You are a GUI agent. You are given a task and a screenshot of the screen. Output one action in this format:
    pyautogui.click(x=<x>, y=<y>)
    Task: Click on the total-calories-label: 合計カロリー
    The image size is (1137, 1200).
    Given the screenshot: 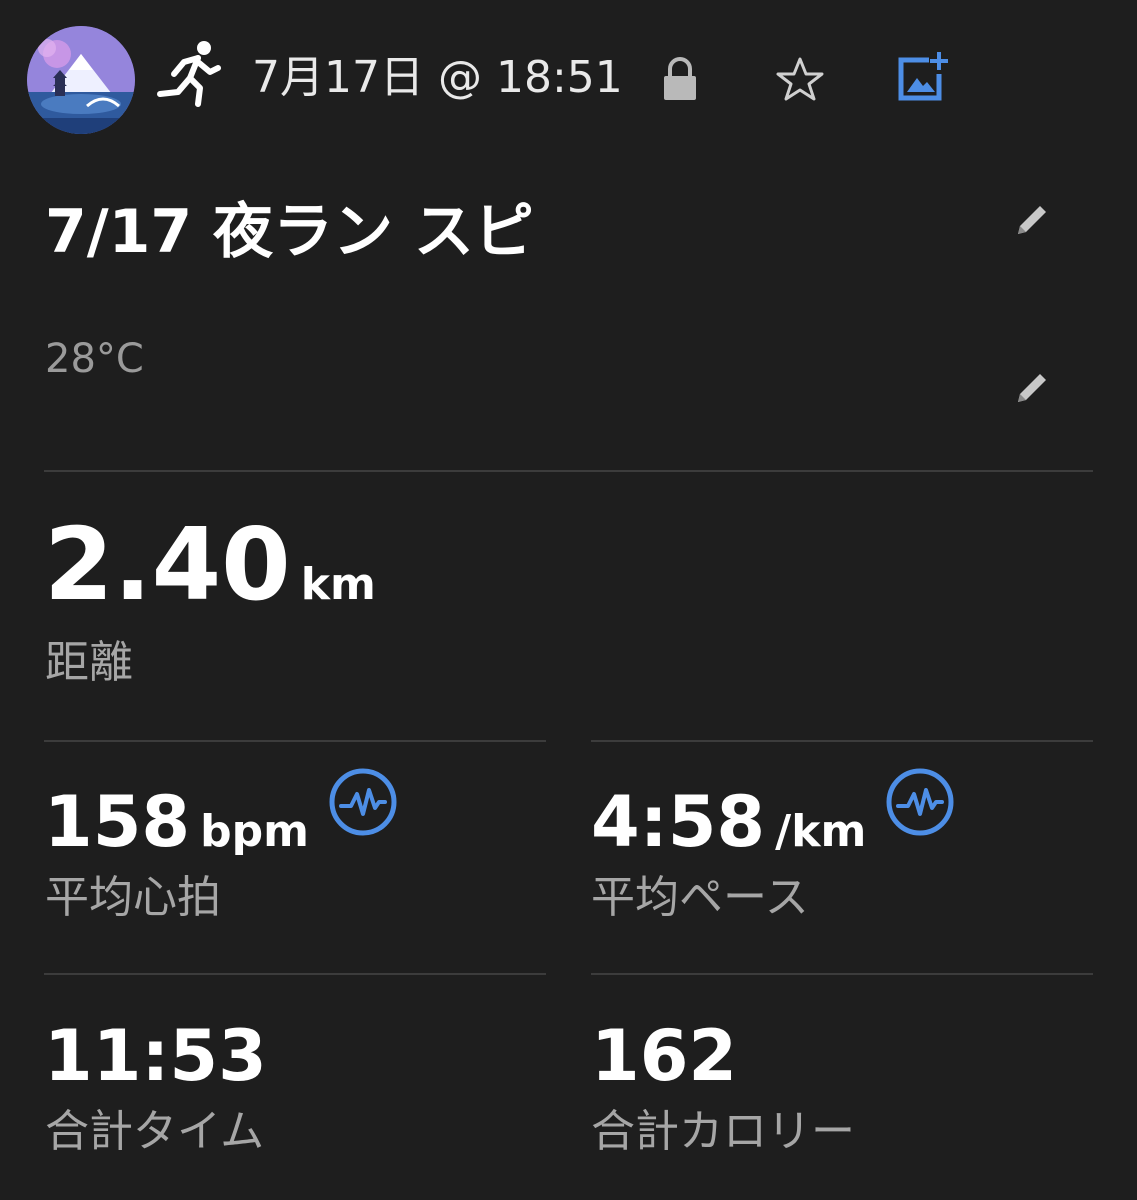 What is the action you would take?
    pyautogui.click(x=723, y=1131)
    